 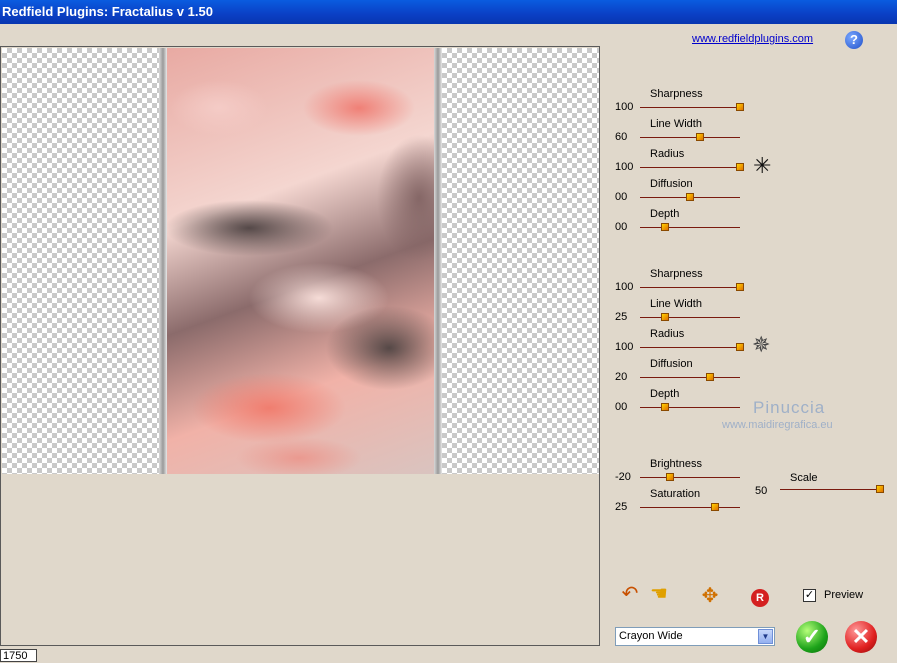 I want to click on slider-value: -20, so click(x=623, y=477).